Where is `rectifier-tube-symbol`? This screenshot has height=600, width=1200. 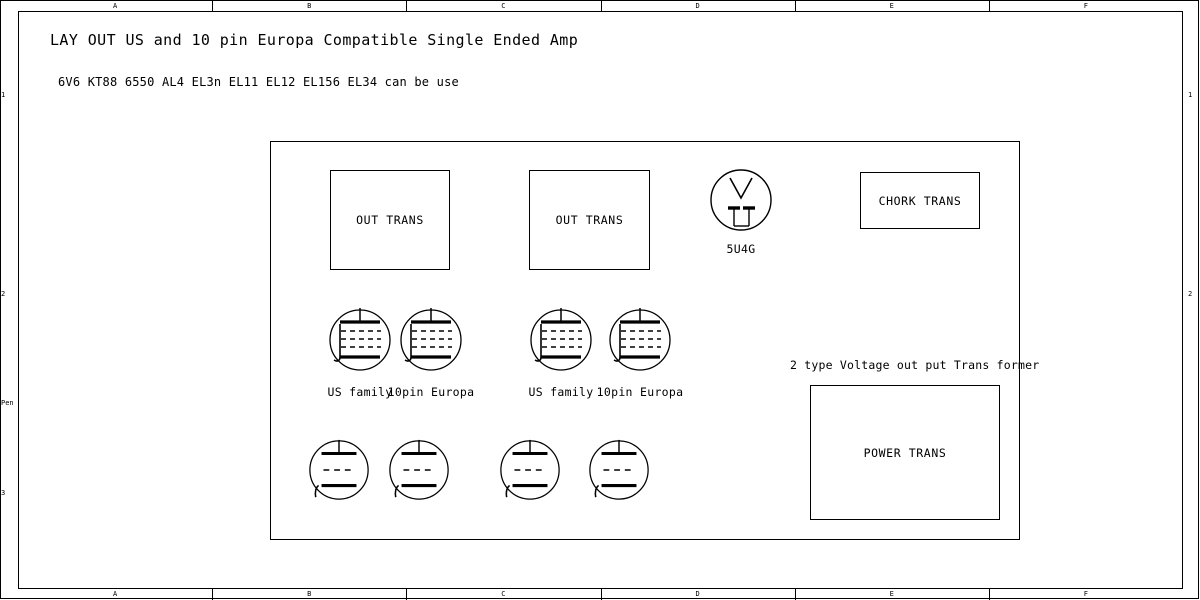 rectifier-tube-symbol is located at coordinates (741, 200).